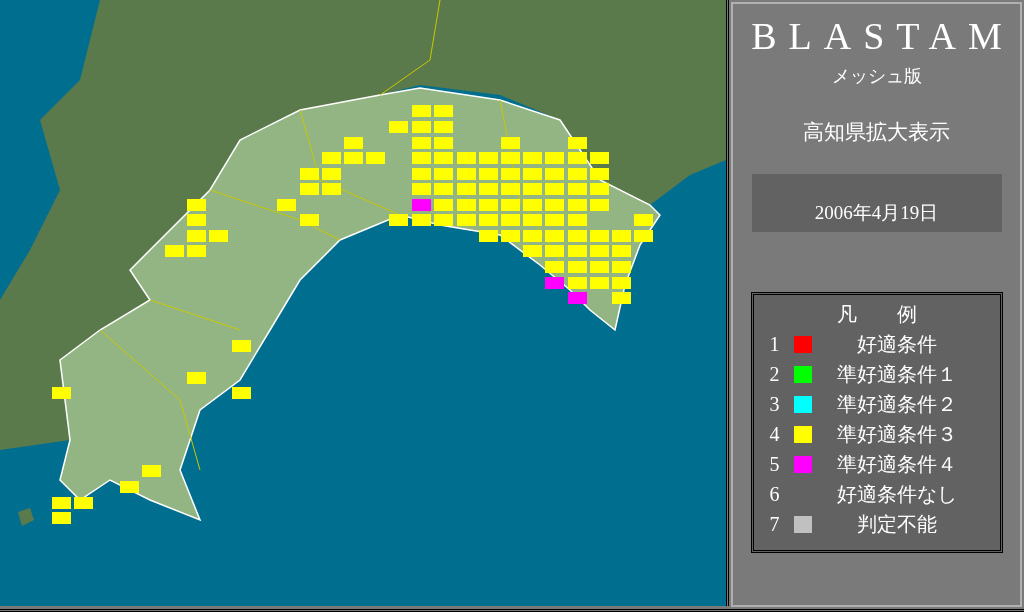 This screenshot has width=1024, height=612. What do you see at coordinates (775, 465) in the screenshot?
I see `legend-number: 5` at bounding box center [775, 465].